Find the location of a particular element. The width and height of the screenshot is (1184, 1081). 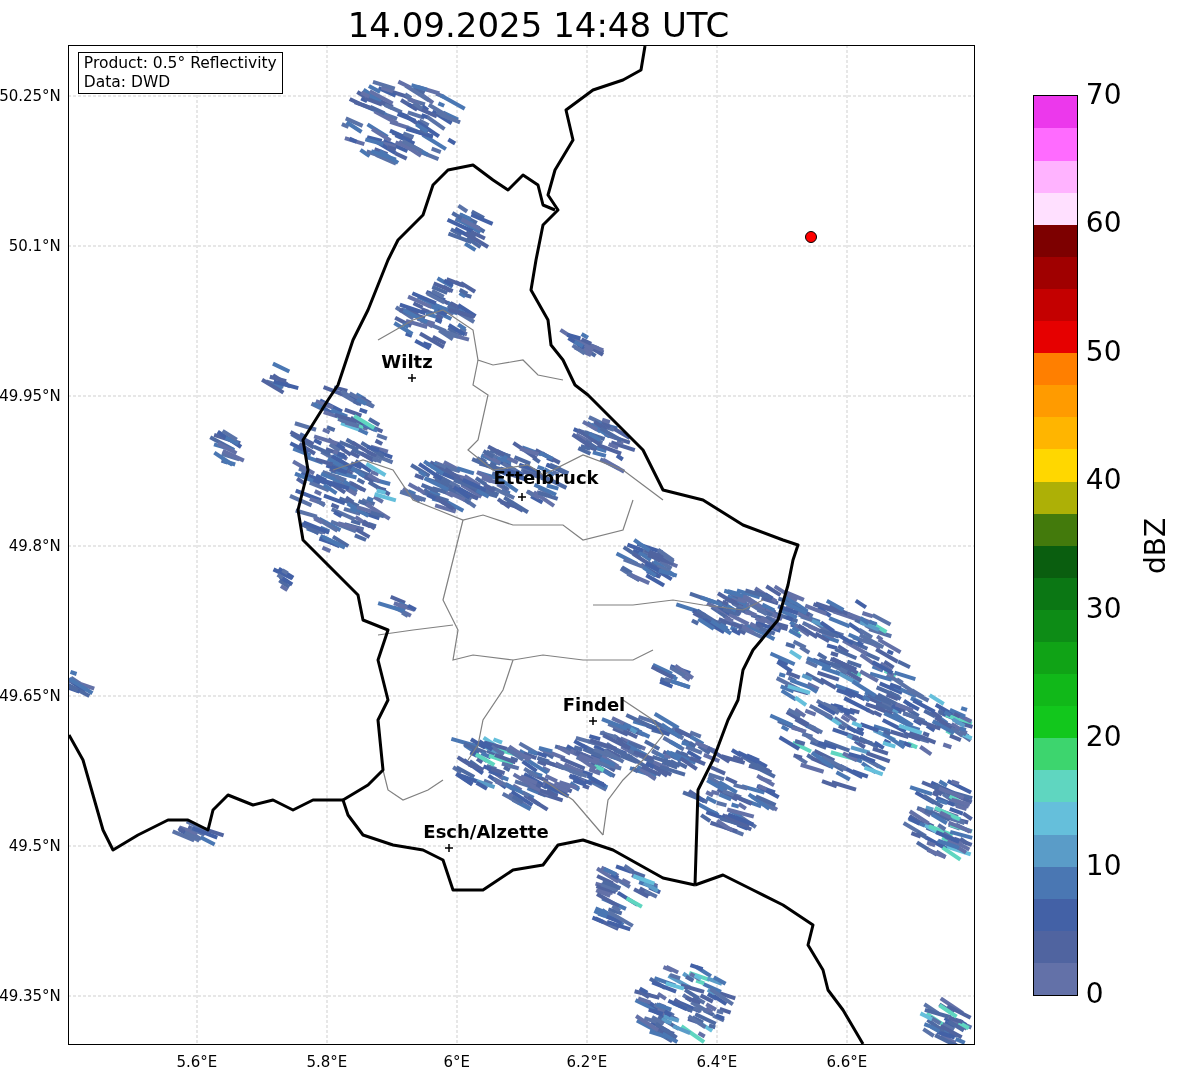

y-axis-label: 50.25°N is located at coordinates (30, 96).